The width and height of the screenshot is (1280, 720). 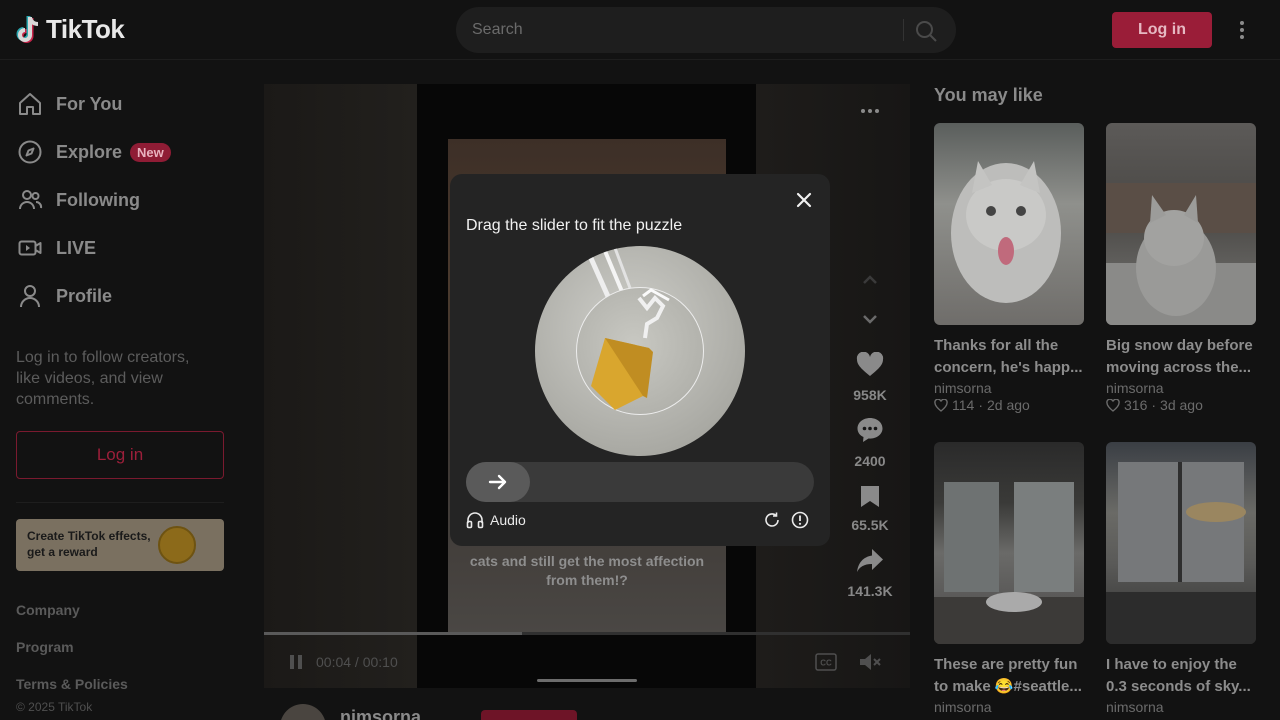 I want to click on window-thumbnail-art, so click(x=1009, y=563).